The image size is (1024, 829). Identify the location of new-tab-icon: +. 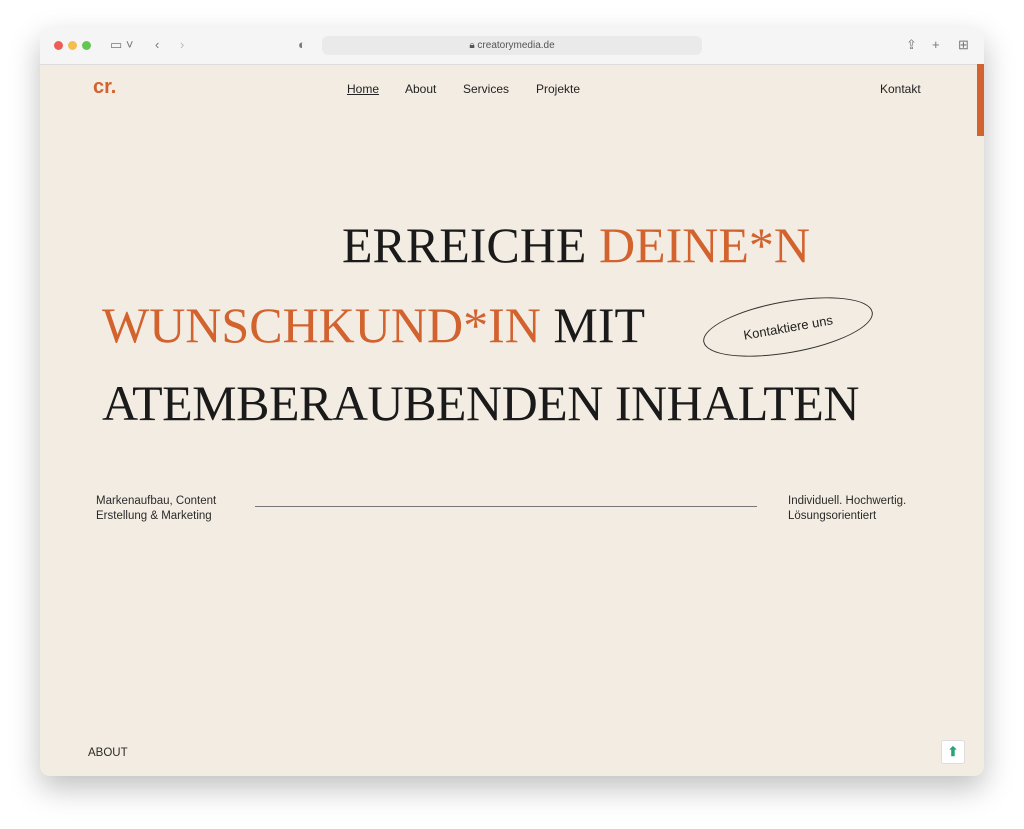
(936, 44).